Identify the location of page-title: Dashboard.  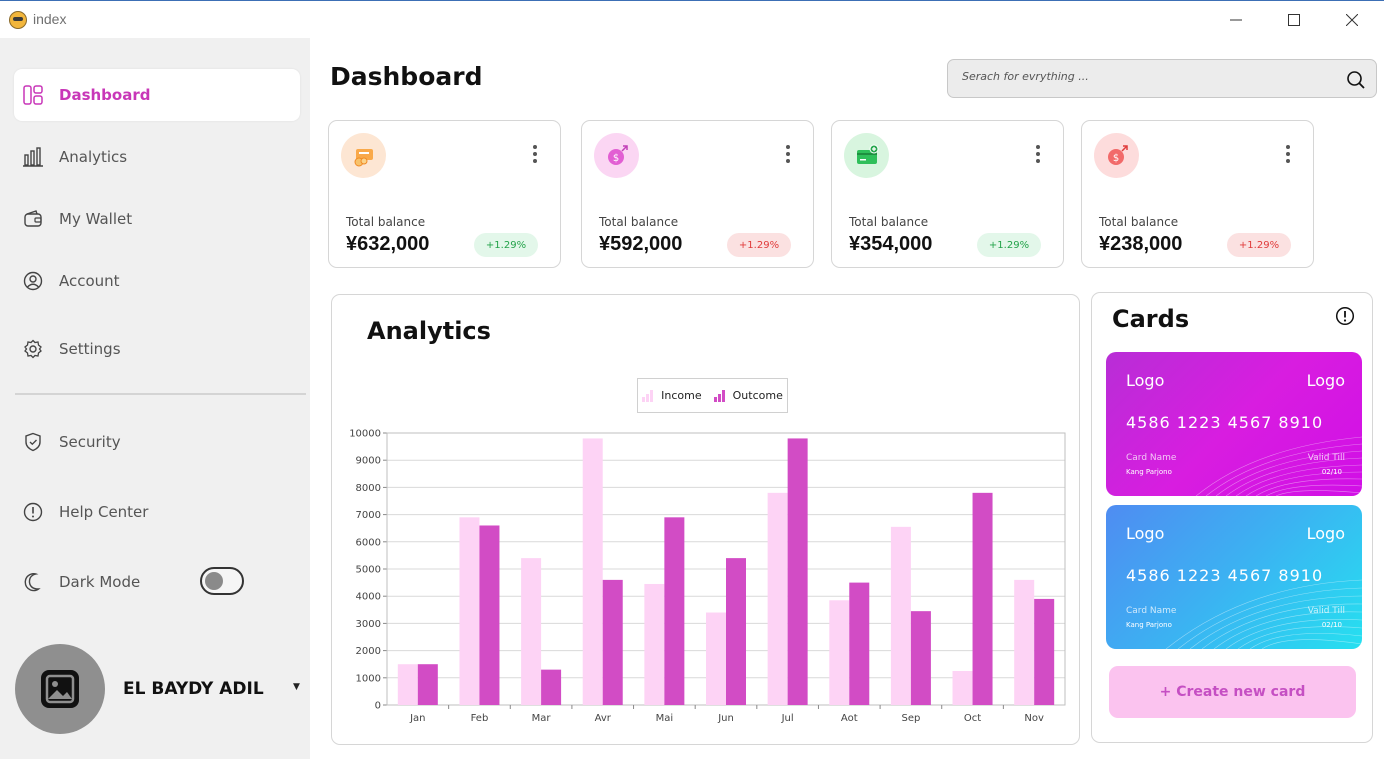
(406, 76).